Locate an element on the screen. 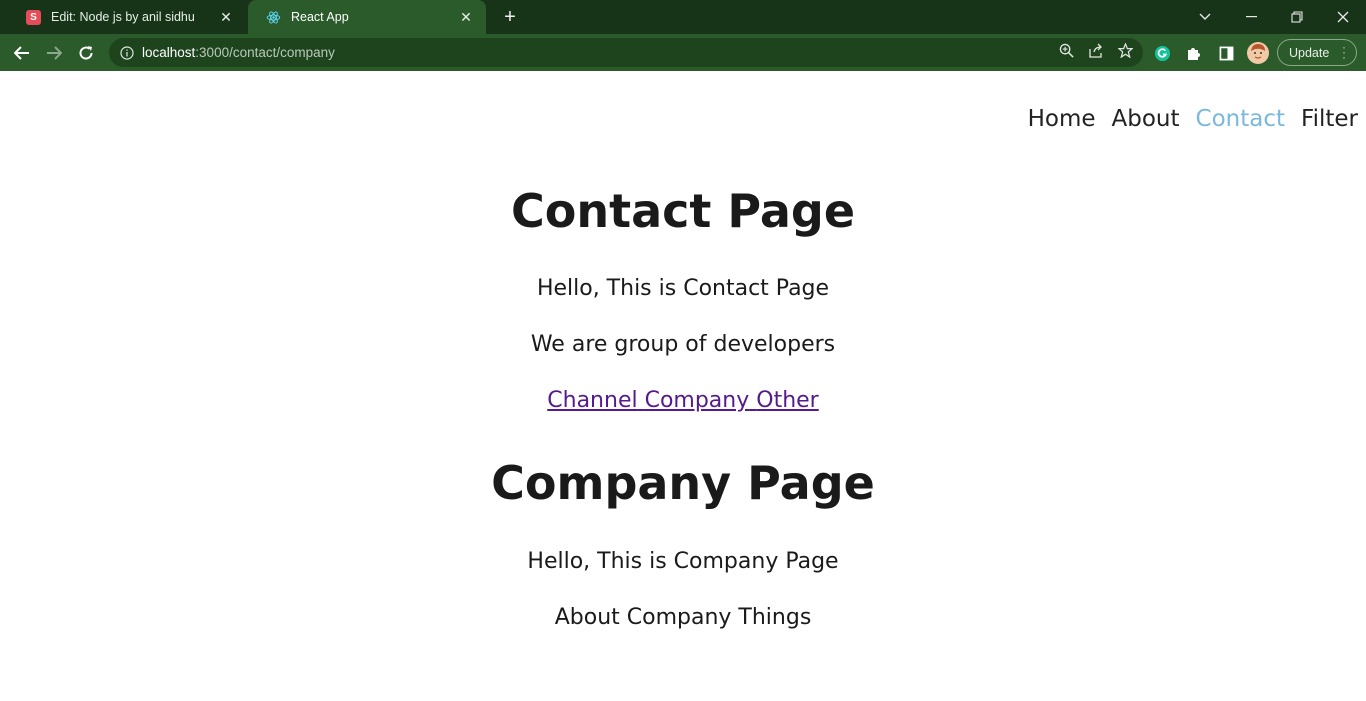  react-logo-icon is located at coordinates (273, 17).